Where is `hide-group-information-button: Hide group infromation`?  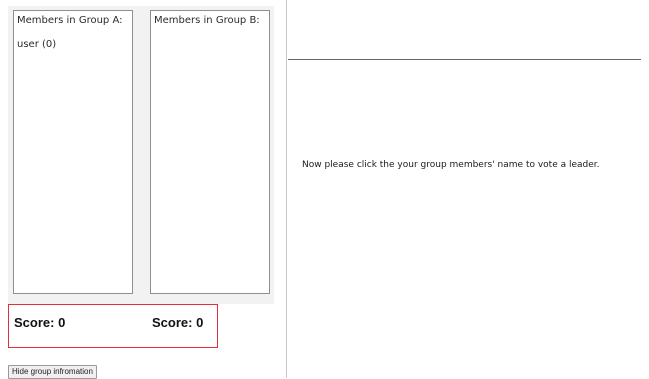 hide-group-information-button: Hide group infromation is located at coordinates (52, 372).